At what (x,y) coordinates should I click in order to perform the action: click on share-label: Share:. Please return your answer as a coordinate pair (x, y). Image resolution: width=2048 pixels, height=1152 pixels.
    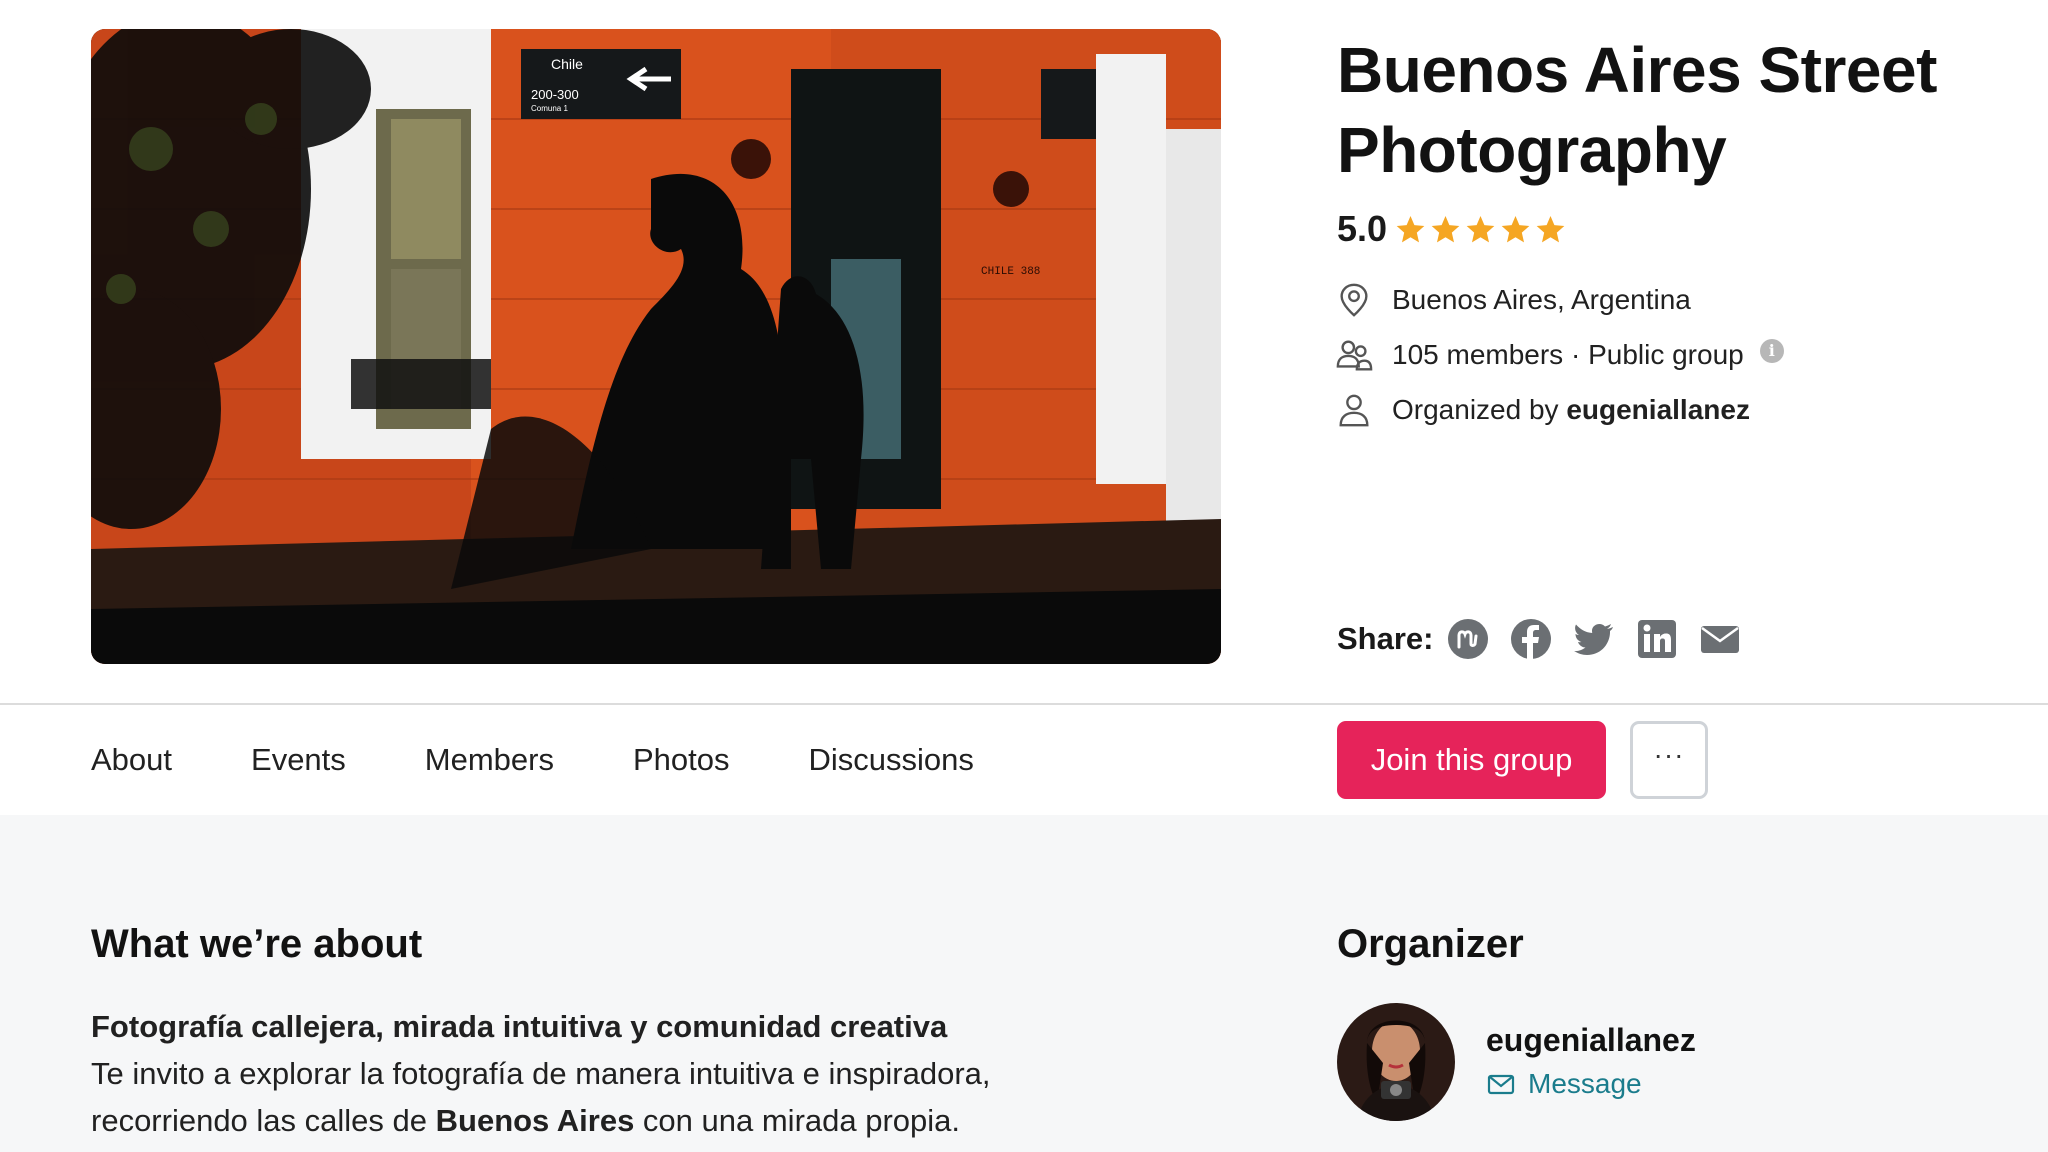
    Looking at the image, I should click on (1385, 638).